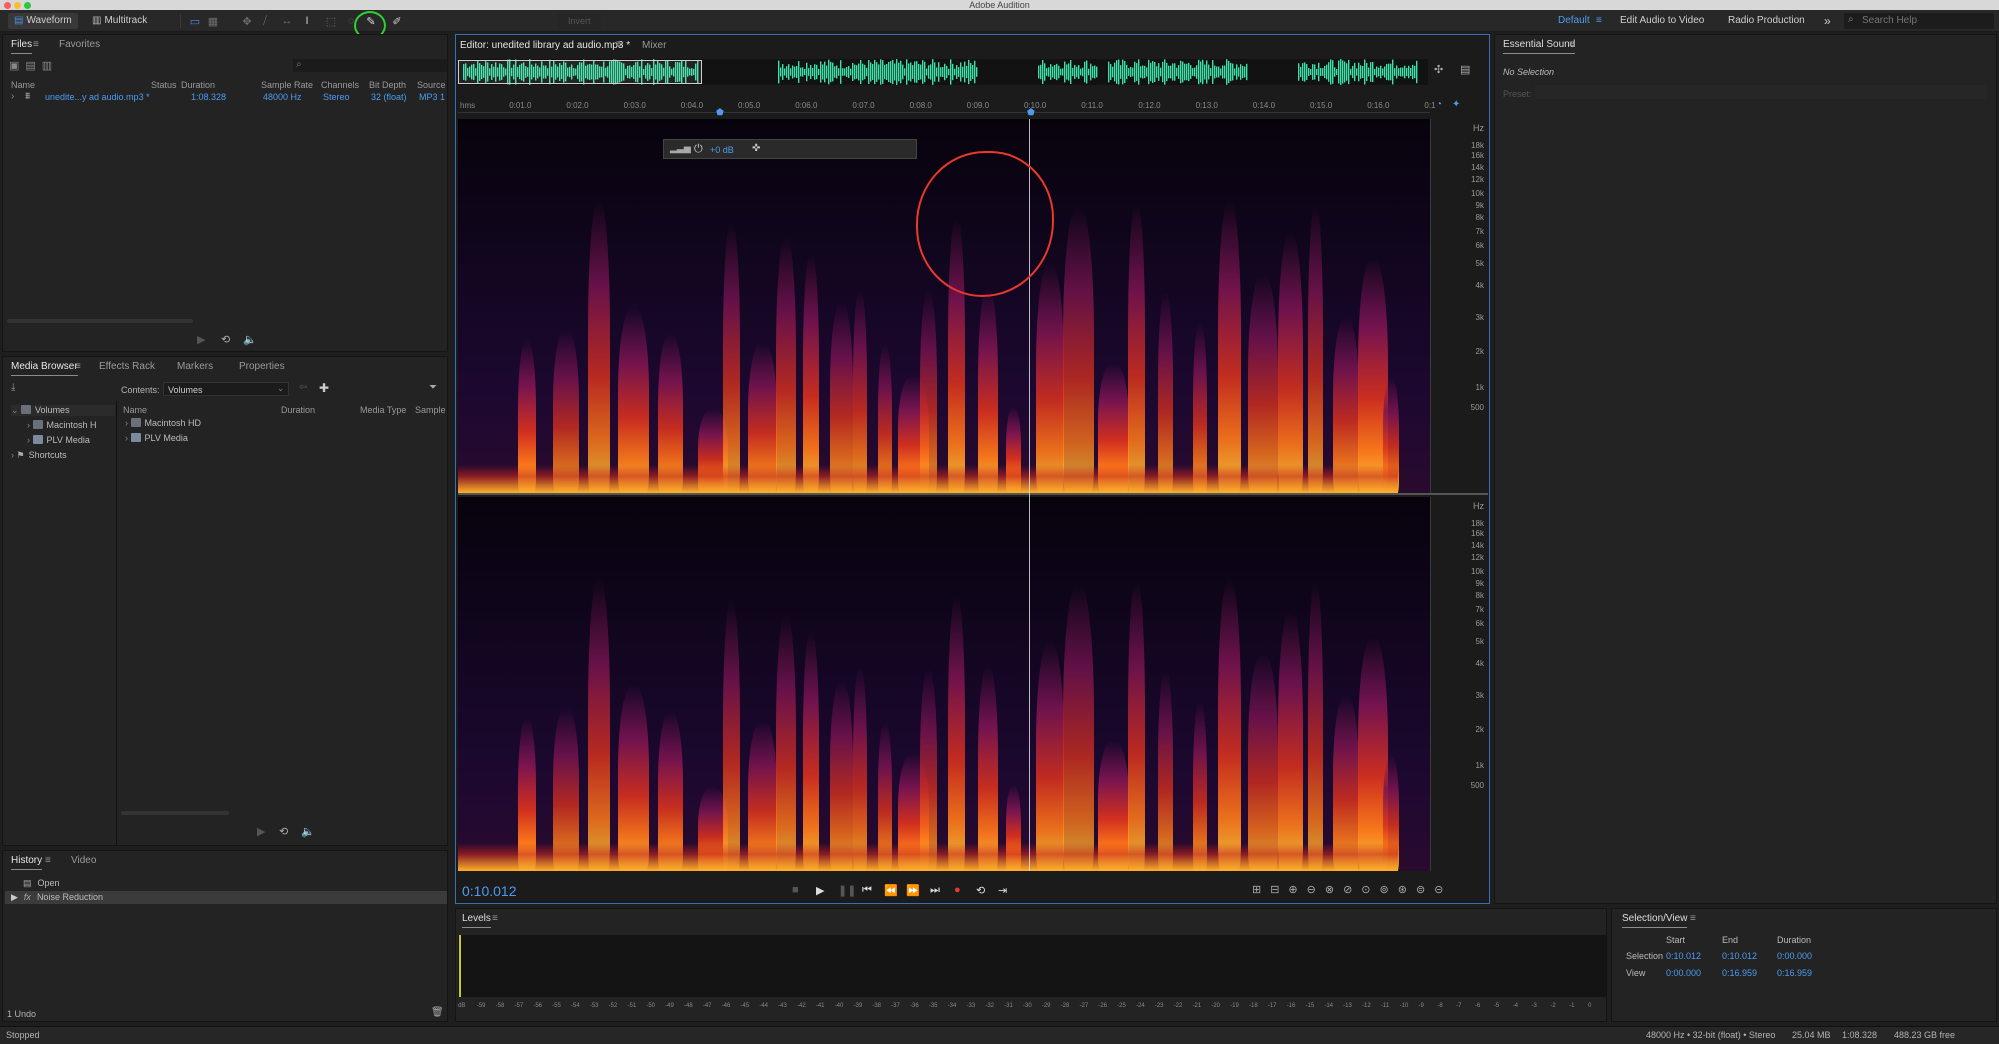 This screenshot has height=1044, width=1999. What do you see at coordinates (1766, 21) in the screenshot?
I see `workspace-radio-production: Radio Production` at bounding box center [1766, 21].